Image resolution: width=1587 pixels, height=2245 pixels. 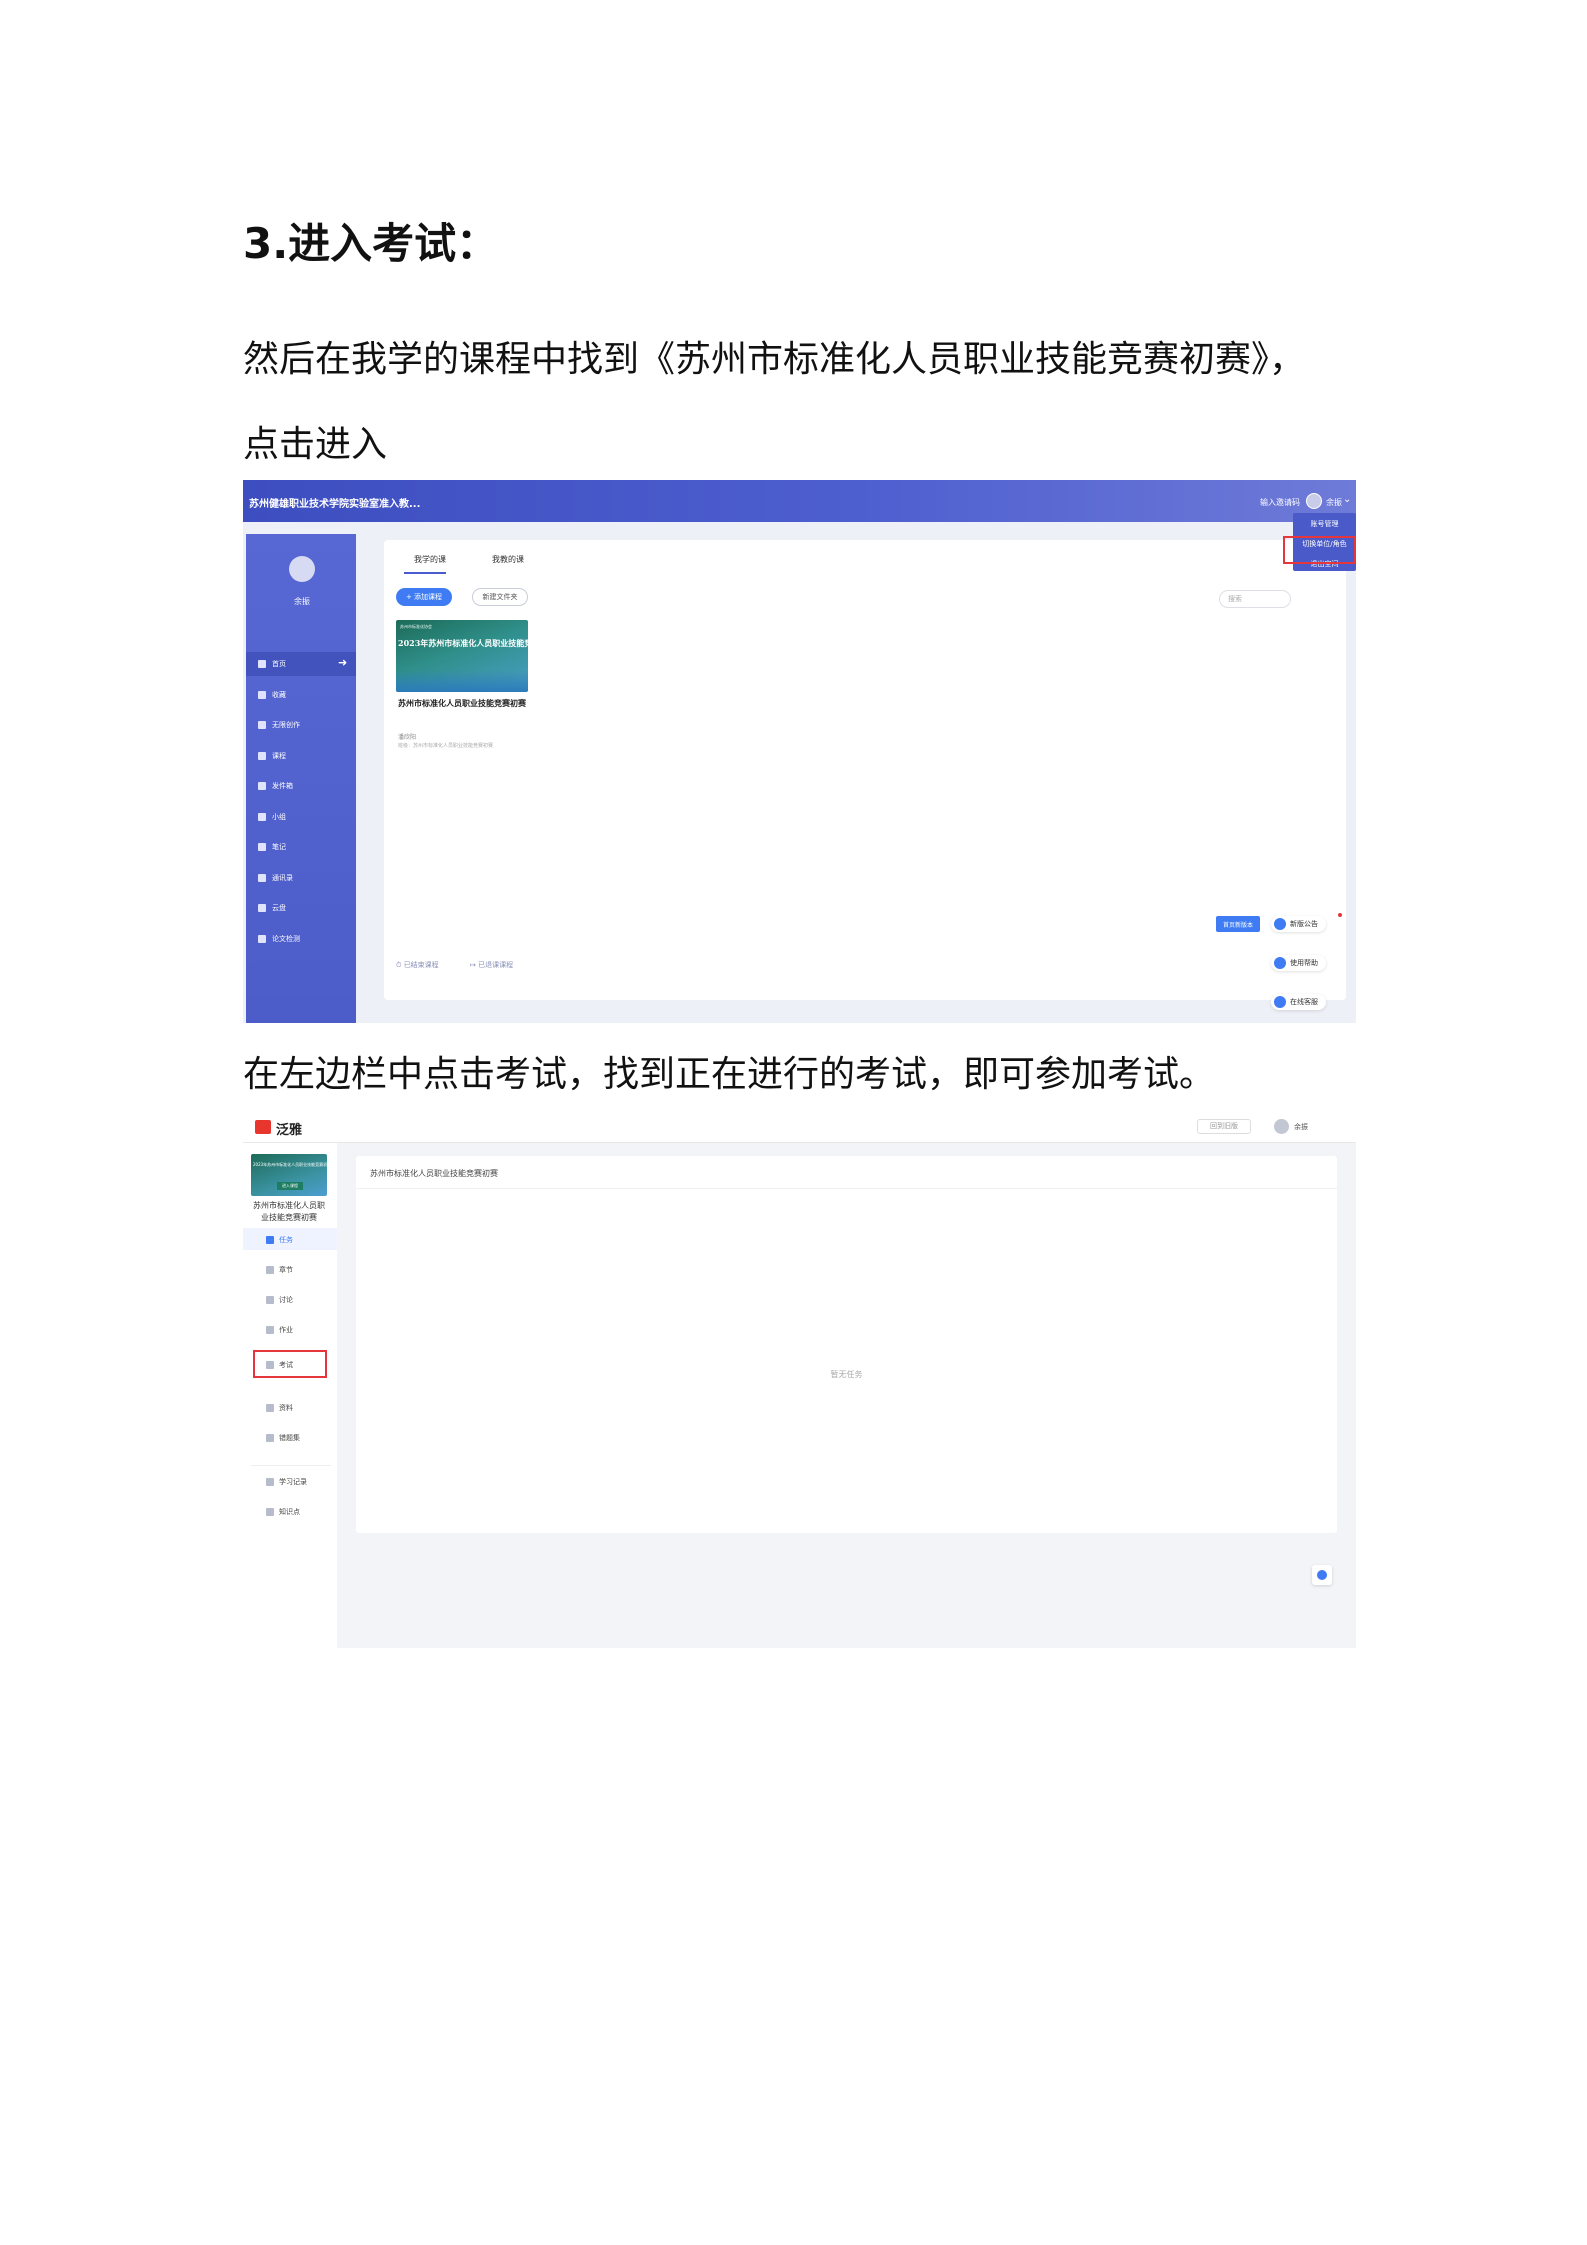 I want to click on nav-item-knowledge: 知识点, so click(x=283, y=1512).